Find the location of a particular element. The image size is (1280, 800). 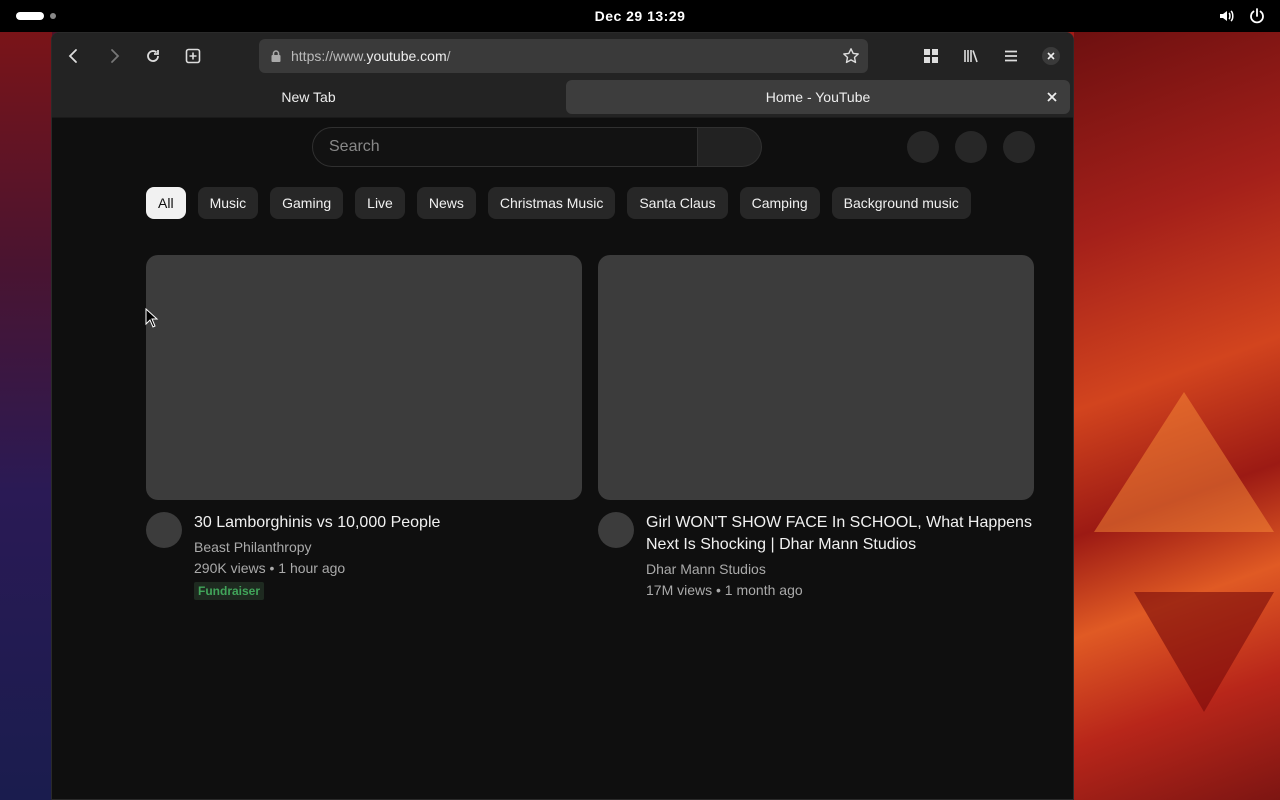

notifications-button is located at coordinates (971, 147).